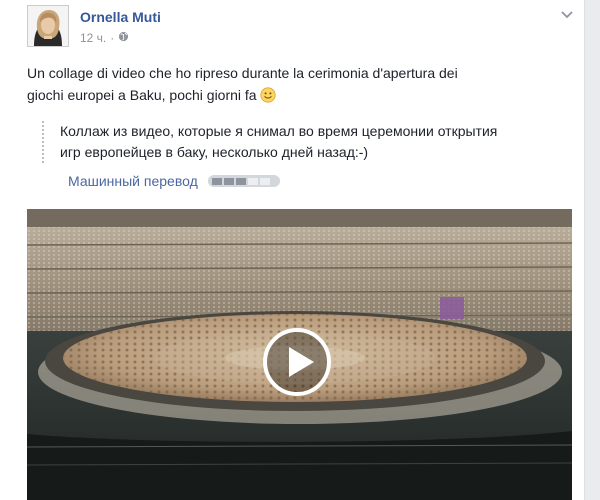  I want to click on play-icon, so click(297, 362).